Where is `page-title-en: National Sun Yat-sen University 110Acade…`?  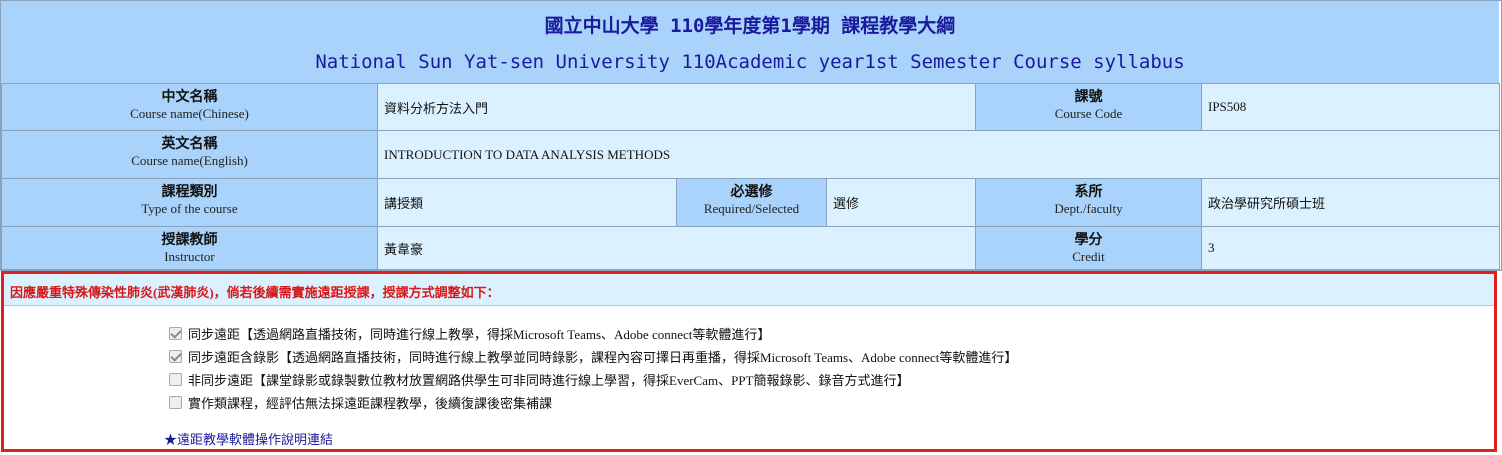
page-title-en: National Sun Yat-sen University 110Acade… is located at coordinates (750, 62).